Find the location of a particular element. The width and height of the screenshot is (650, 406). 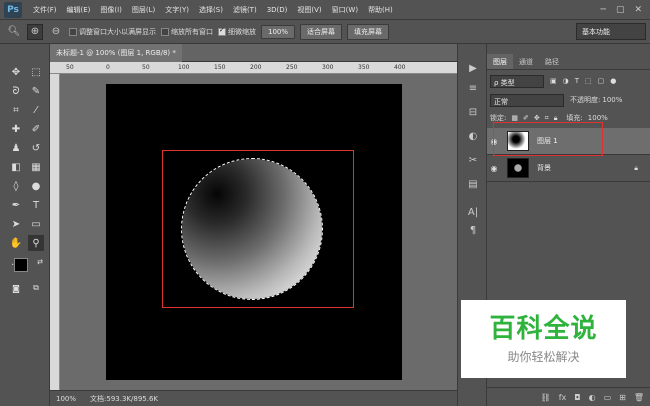

maximize-icon: ▢ is located at coordinates (620, 10).